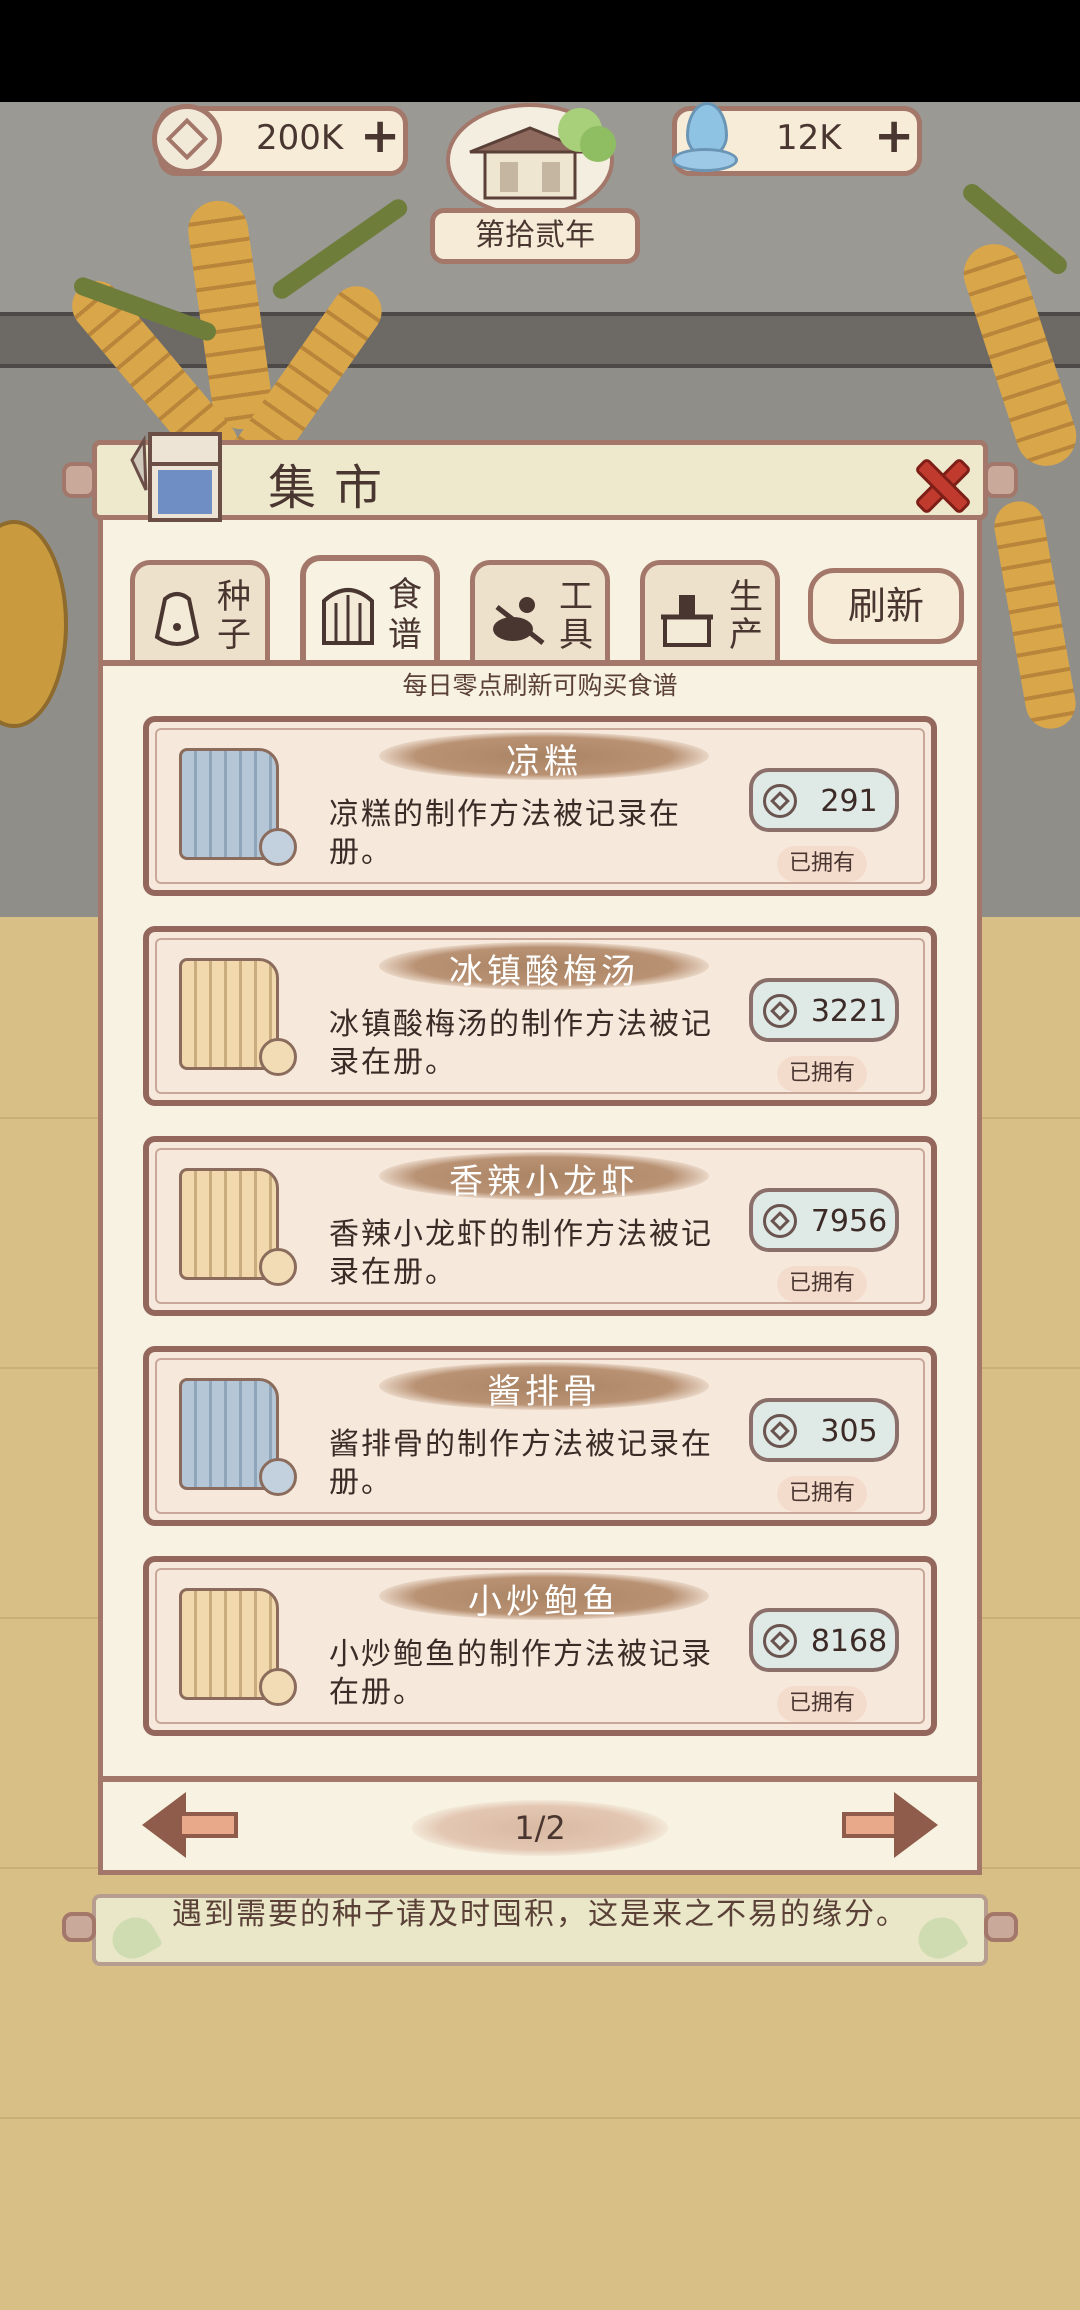  Describe the element at coordinates (544, 972) in the screenshot. I see `recipe-name: 冰镇酸梅汤` at that location.